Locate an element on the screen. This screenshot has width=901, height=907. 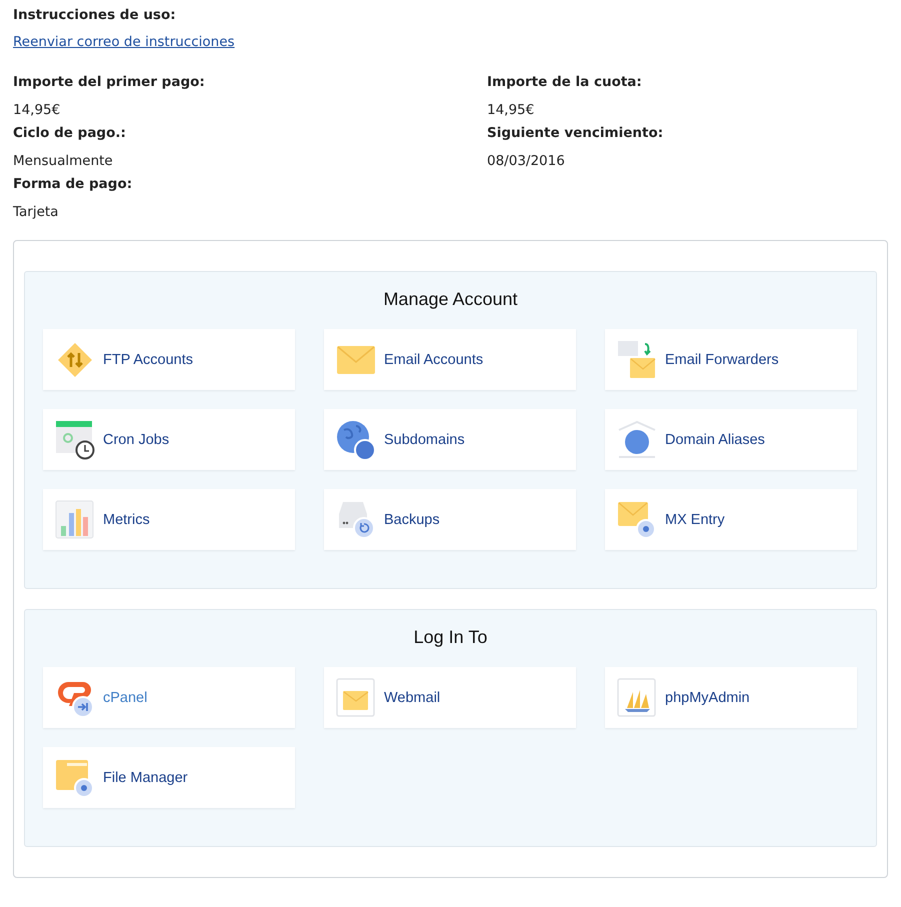
tile-button: Subdomains is located at coordinates (450, 439).